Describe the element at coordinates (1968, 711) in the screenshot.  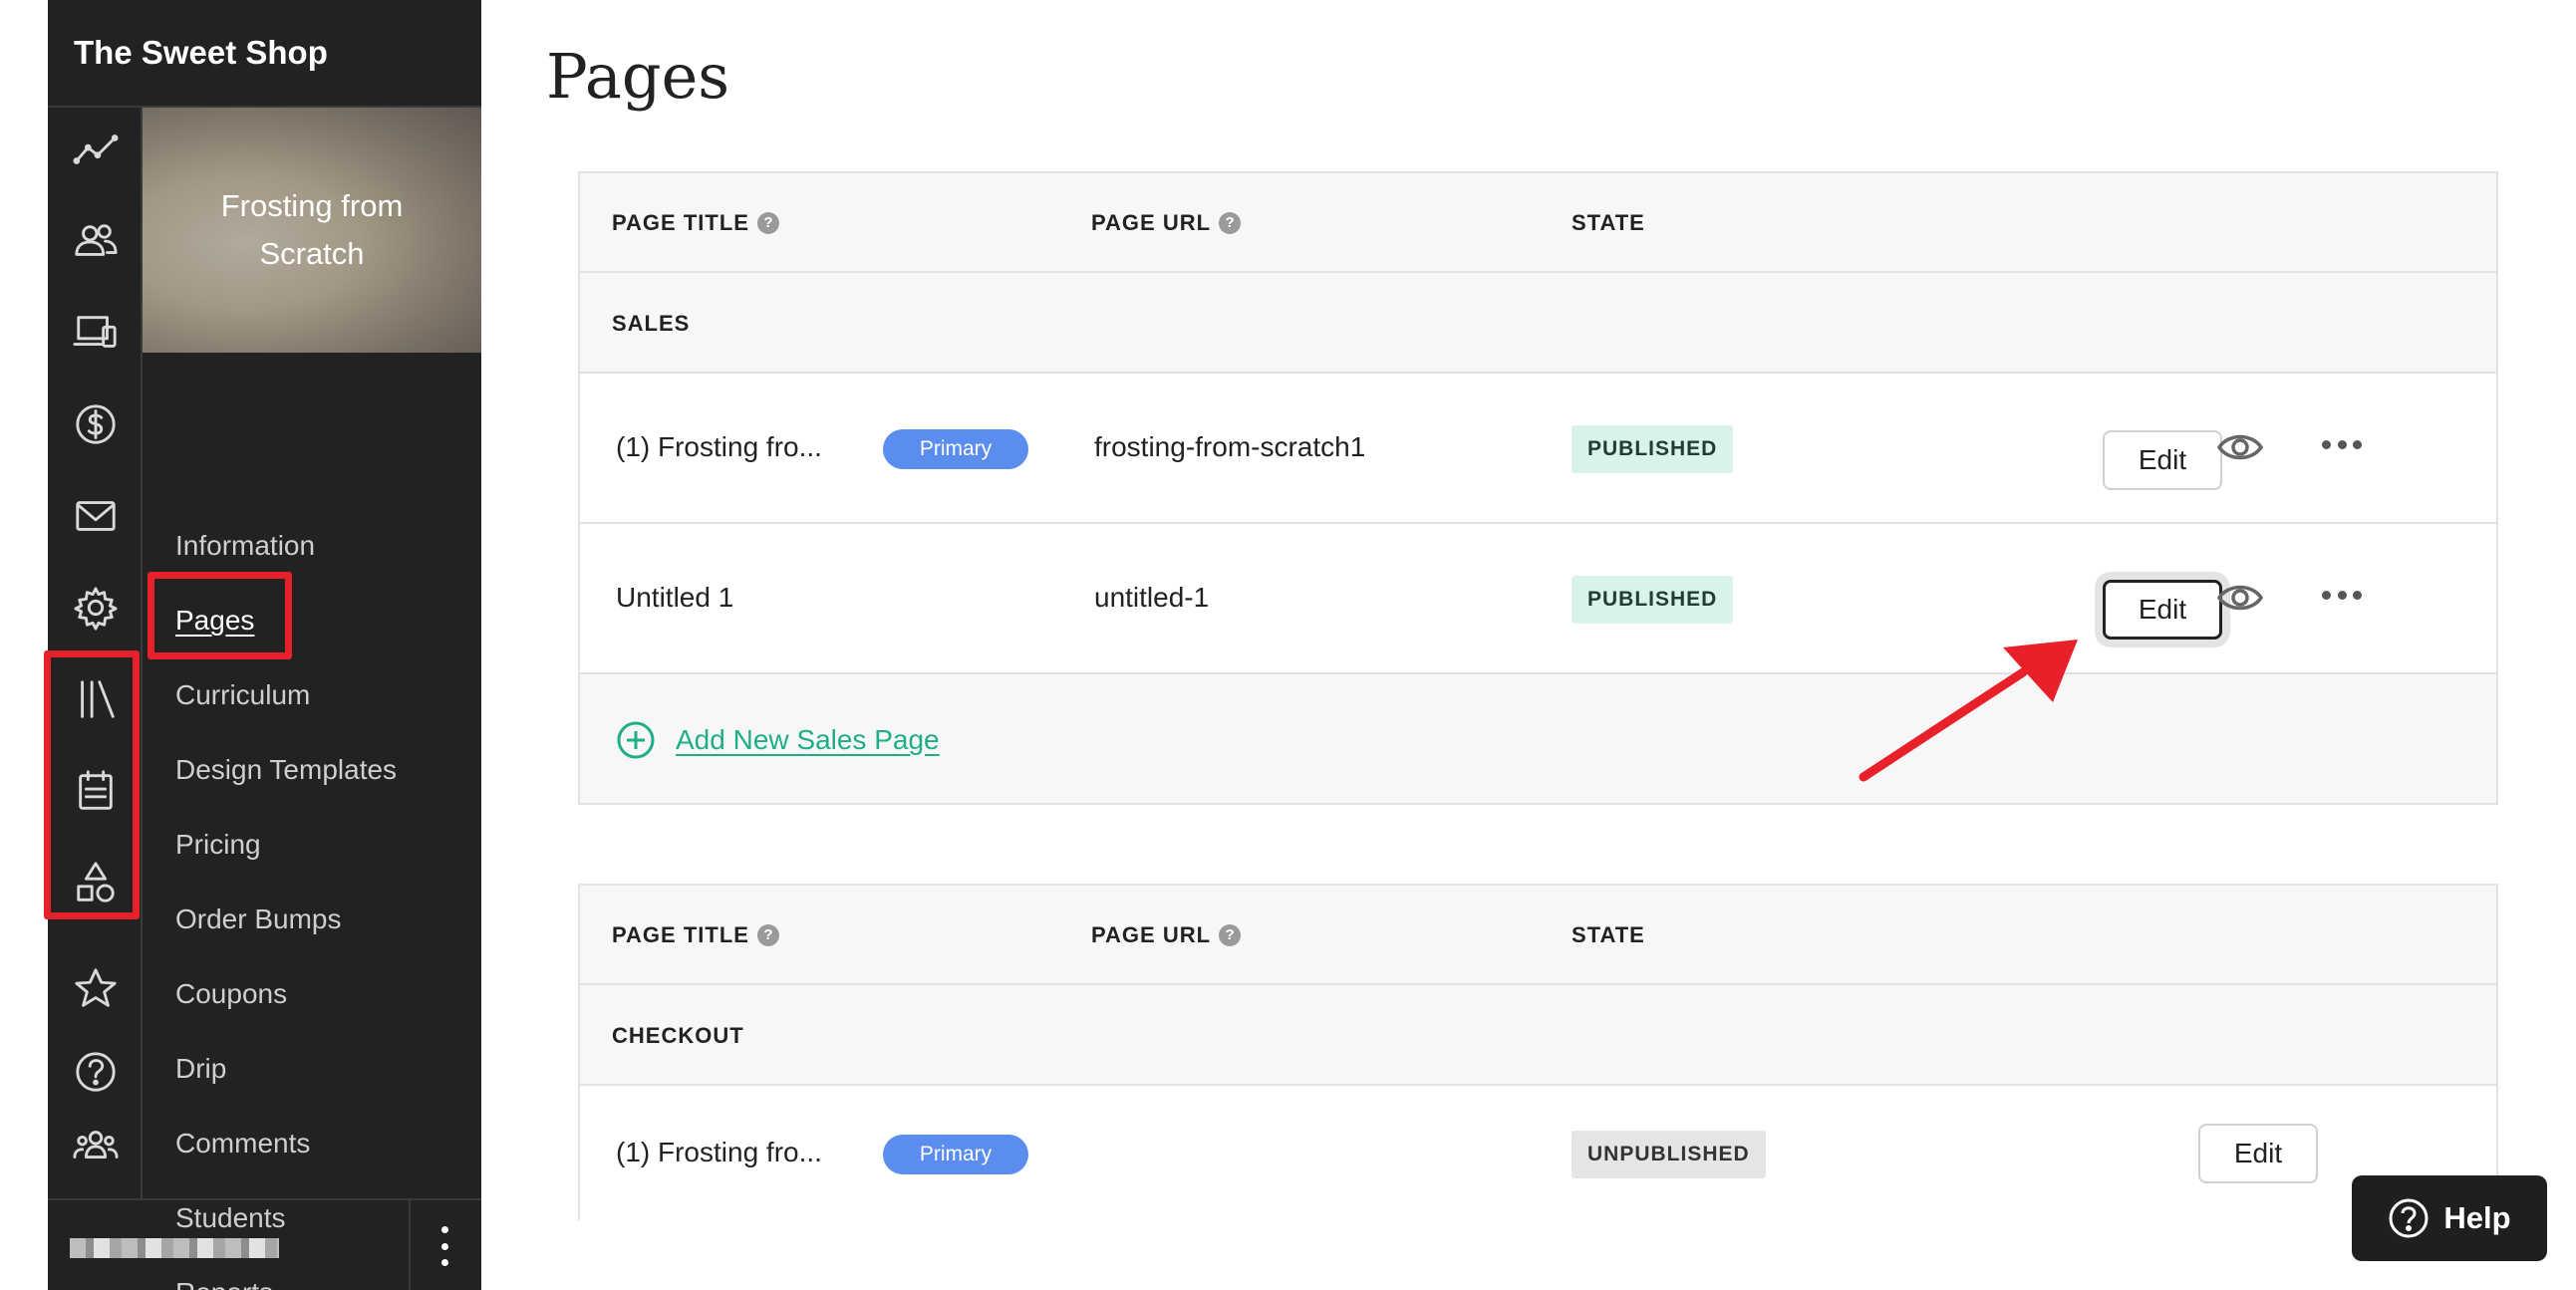
I see `annotation-arrow` at that location.